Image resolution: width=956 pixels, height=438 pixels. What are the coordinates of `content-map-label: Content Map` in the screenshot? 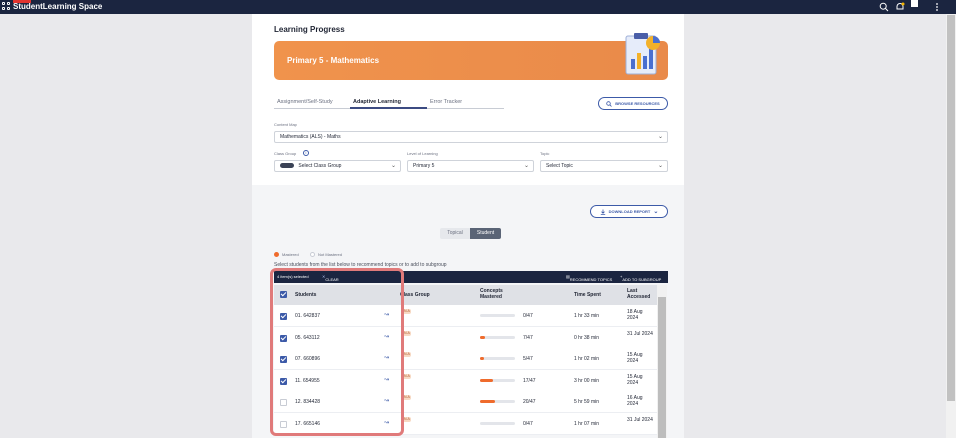 It's located at (285, 124).